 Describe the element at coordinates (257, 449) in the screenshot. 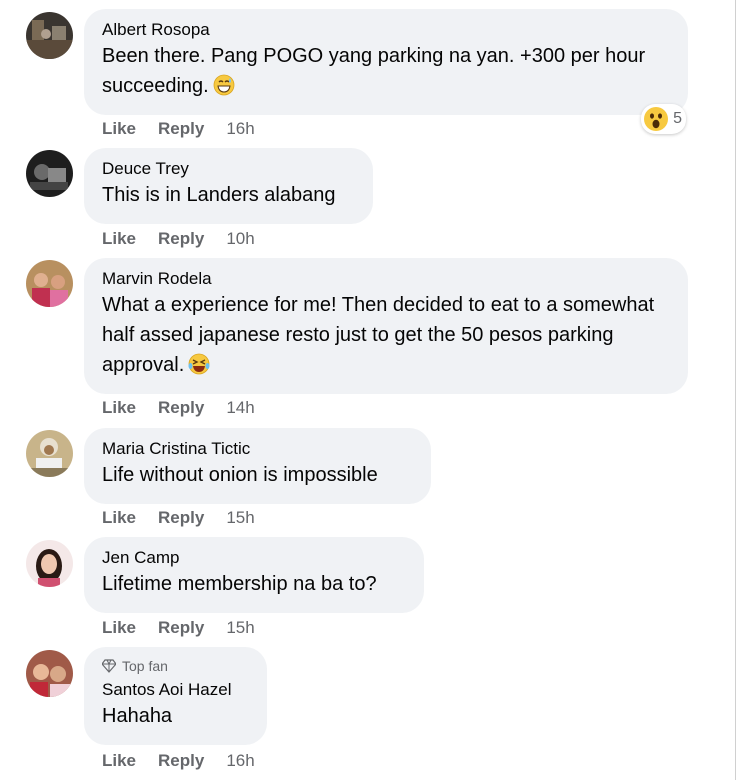

I see `comment-author: Maria Cristina Tictic` at that location.